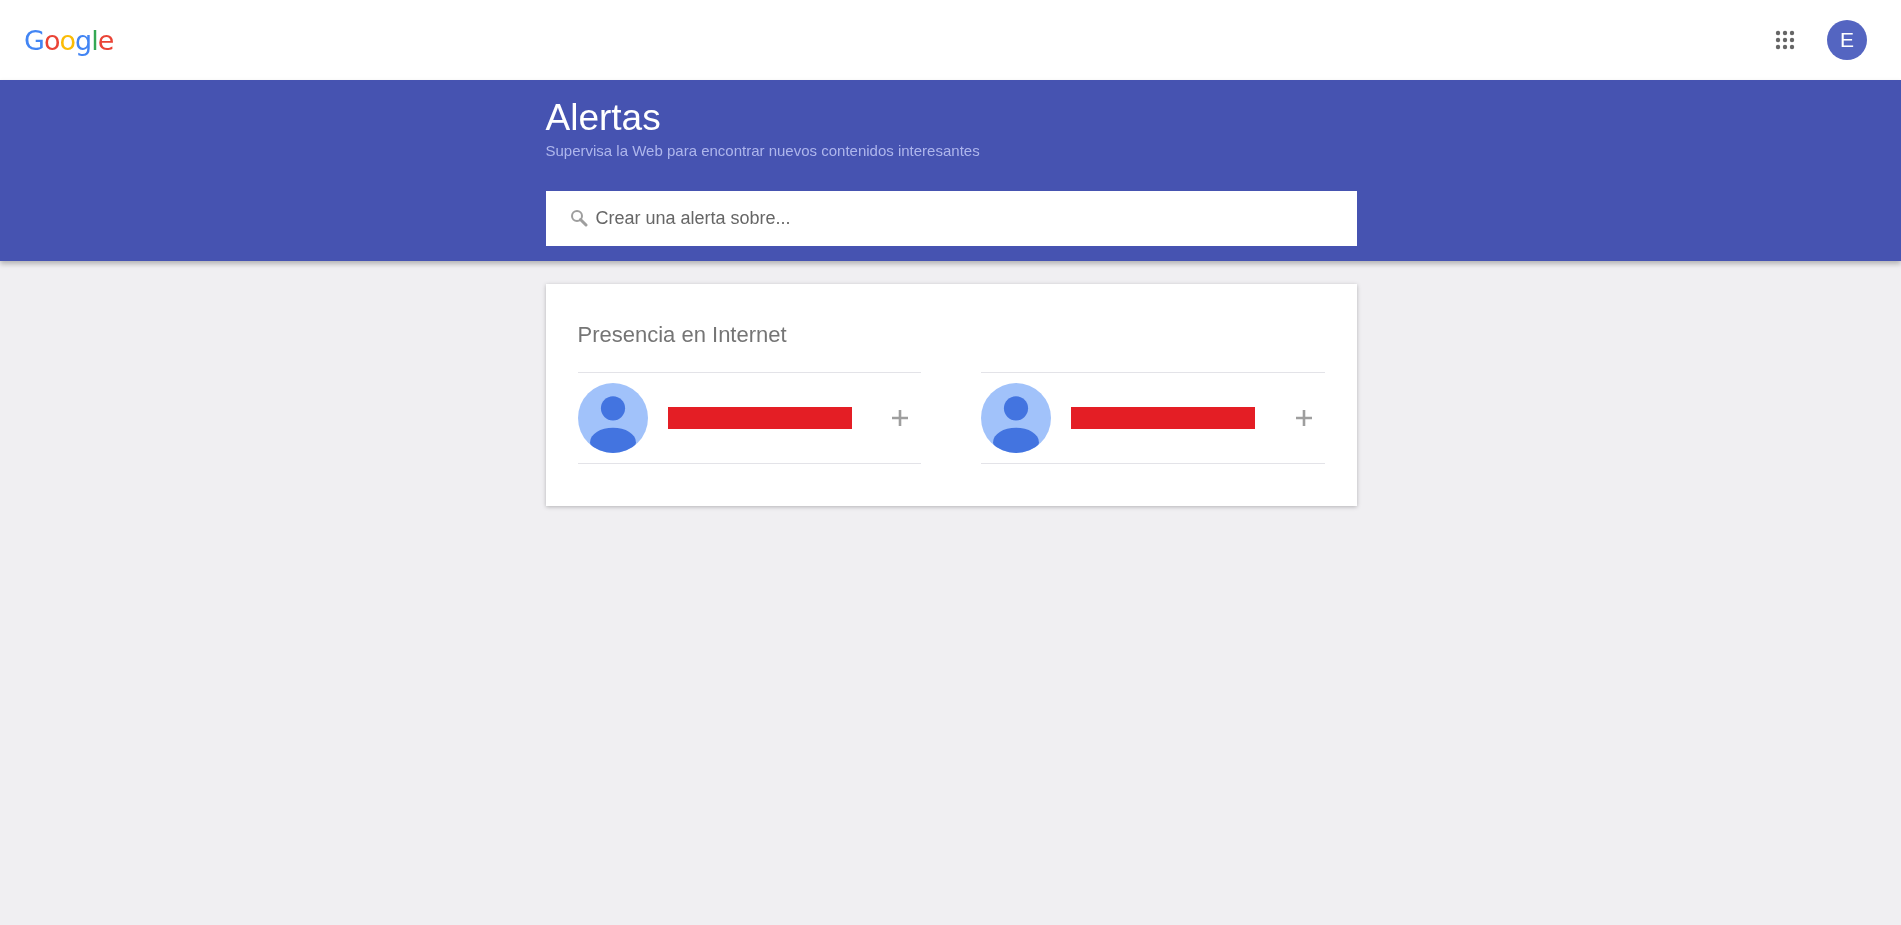 The image size is (1901, 925). What do you see at coordinates (682, 335) in the screenshot?
I see `section-title: Presencia en Internet` at bounding box center [682, 335].